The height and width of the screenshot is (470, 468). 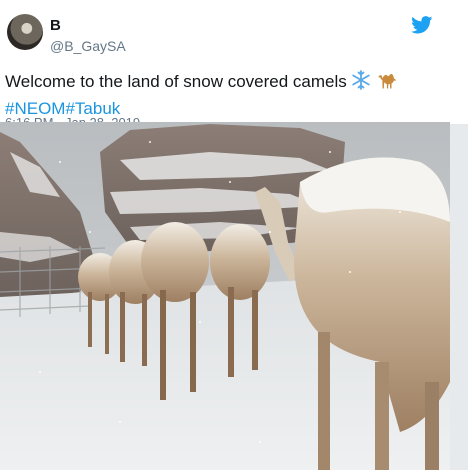 What do you see at coordinates (88, 46) in the screenshot?
I see `user-handle: @B_GaySA` at bounding box center [88, 46].